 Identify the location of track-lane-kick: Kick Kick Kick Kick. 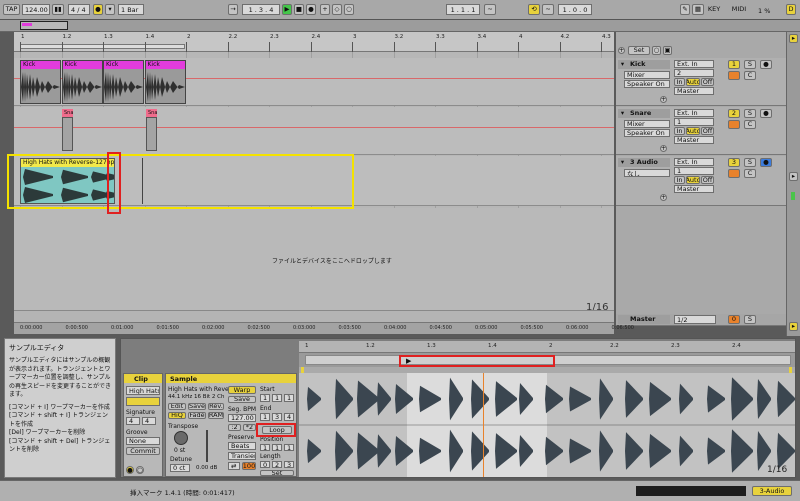
(314, 82).